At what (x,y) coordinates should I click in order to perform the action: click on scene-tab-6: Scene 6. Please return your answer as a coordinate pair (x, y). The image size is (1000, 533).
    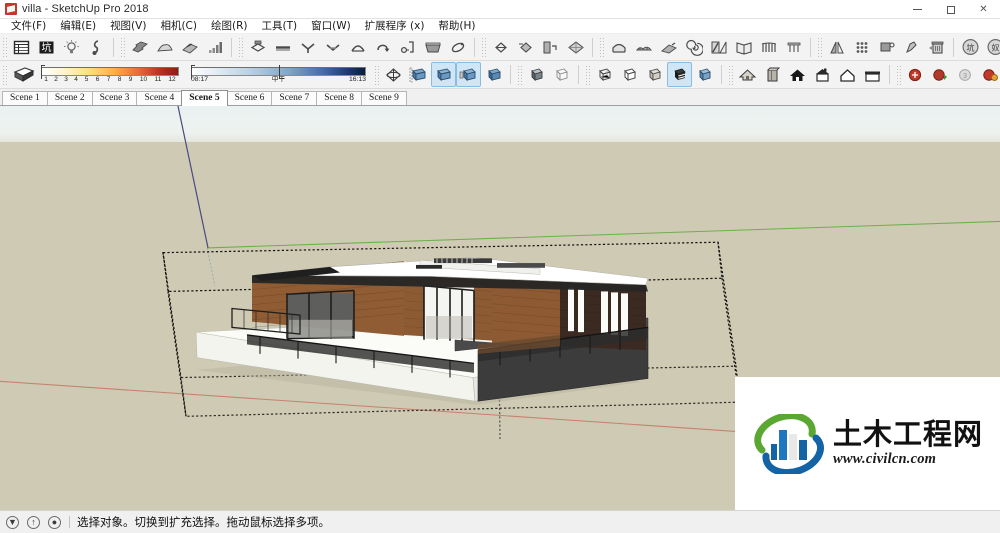
    Looking at the image, I should click on (249, 98).